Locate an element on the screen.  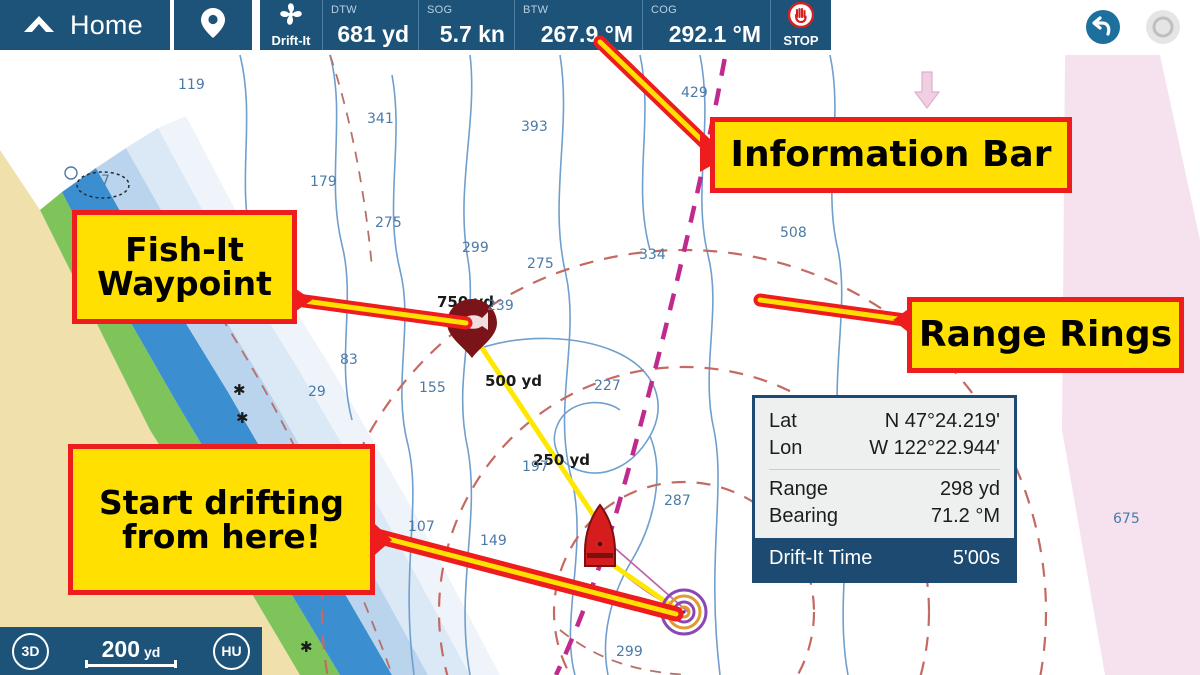
depth-sounding: 675 is located at coordinates (1126, 519).